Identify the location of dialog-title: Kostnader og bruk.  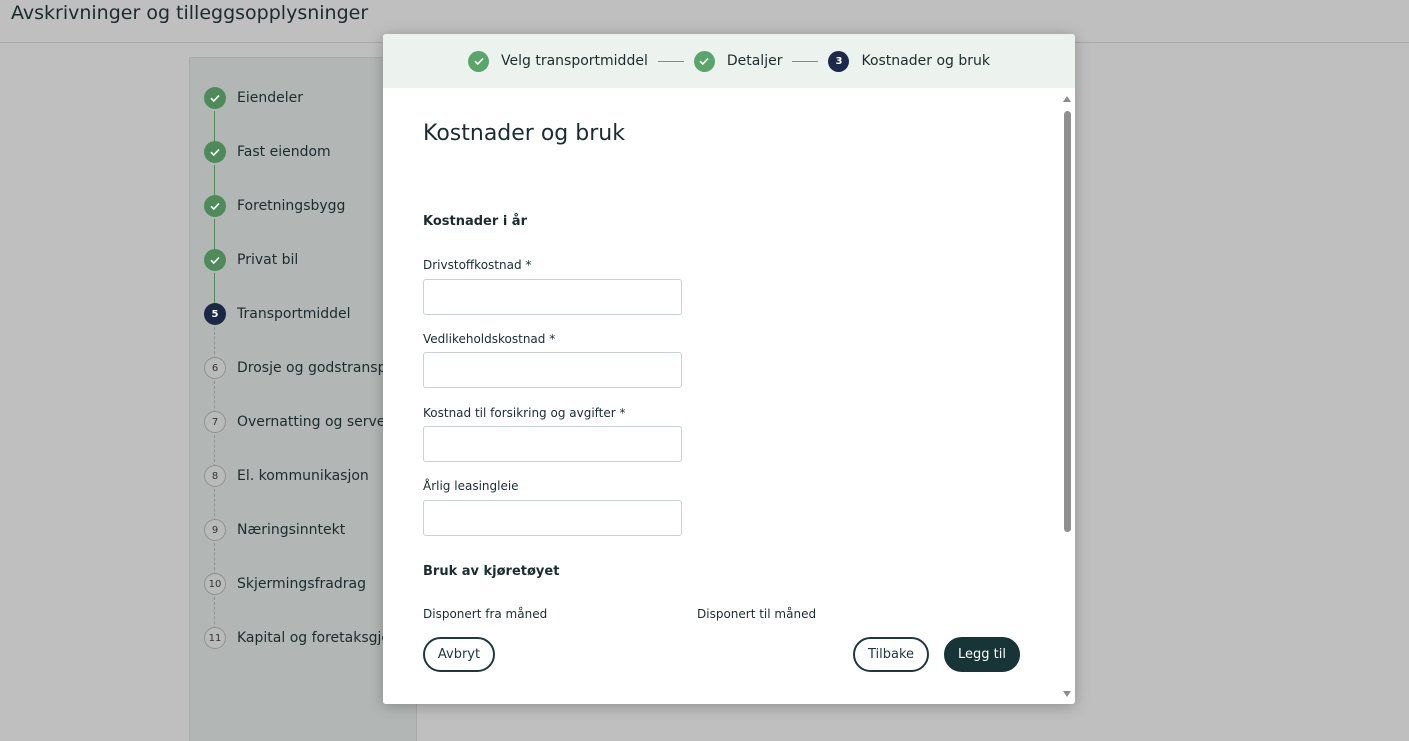
(524, 133).